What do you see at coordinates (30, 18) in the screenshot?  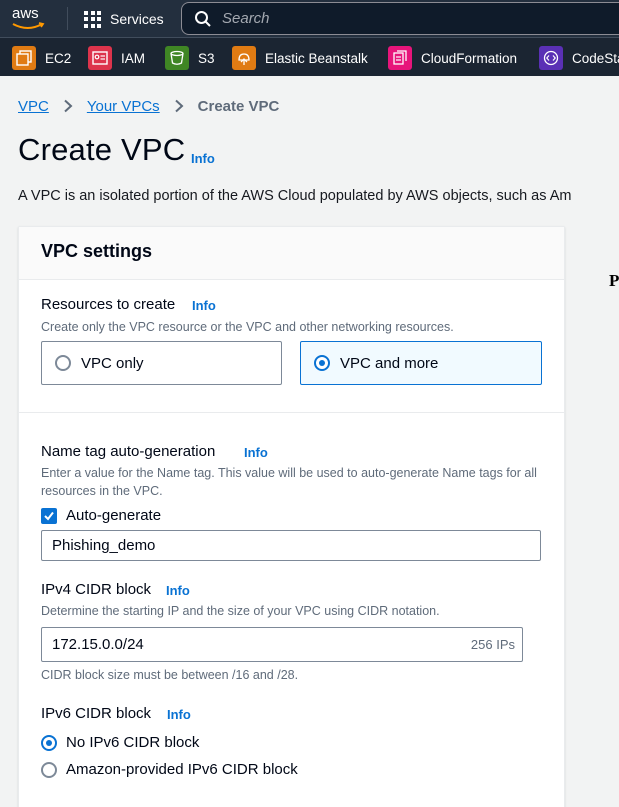 I see `aws-logo: aws` at bounding box center [30, 18].